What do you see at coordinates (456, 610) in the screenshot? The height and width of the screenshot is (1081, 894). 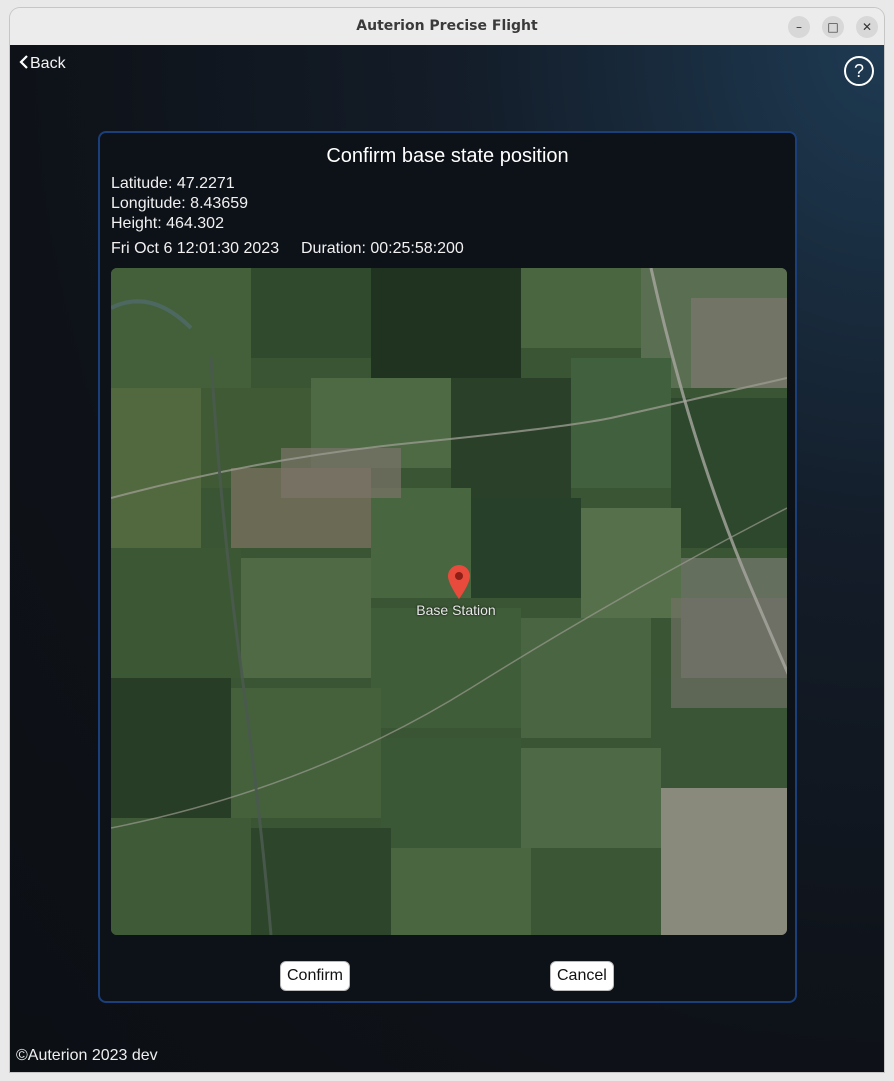 I see `base-station-label: Base Station` at bounding box center [456, 610].